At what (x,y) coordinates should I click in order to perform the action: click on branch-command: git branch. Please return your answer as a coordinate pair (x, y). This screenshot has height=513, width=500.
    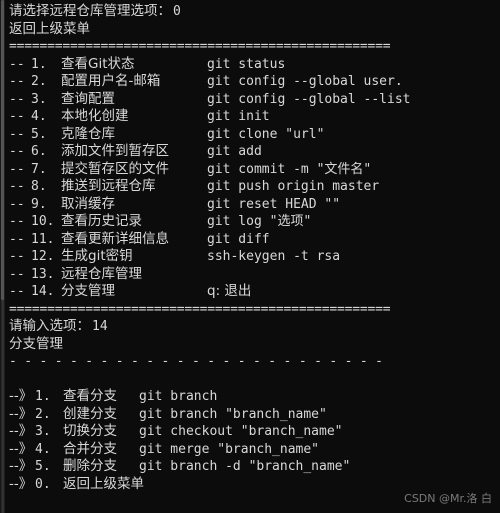
    Looking at the image, I should click on (178, 396).